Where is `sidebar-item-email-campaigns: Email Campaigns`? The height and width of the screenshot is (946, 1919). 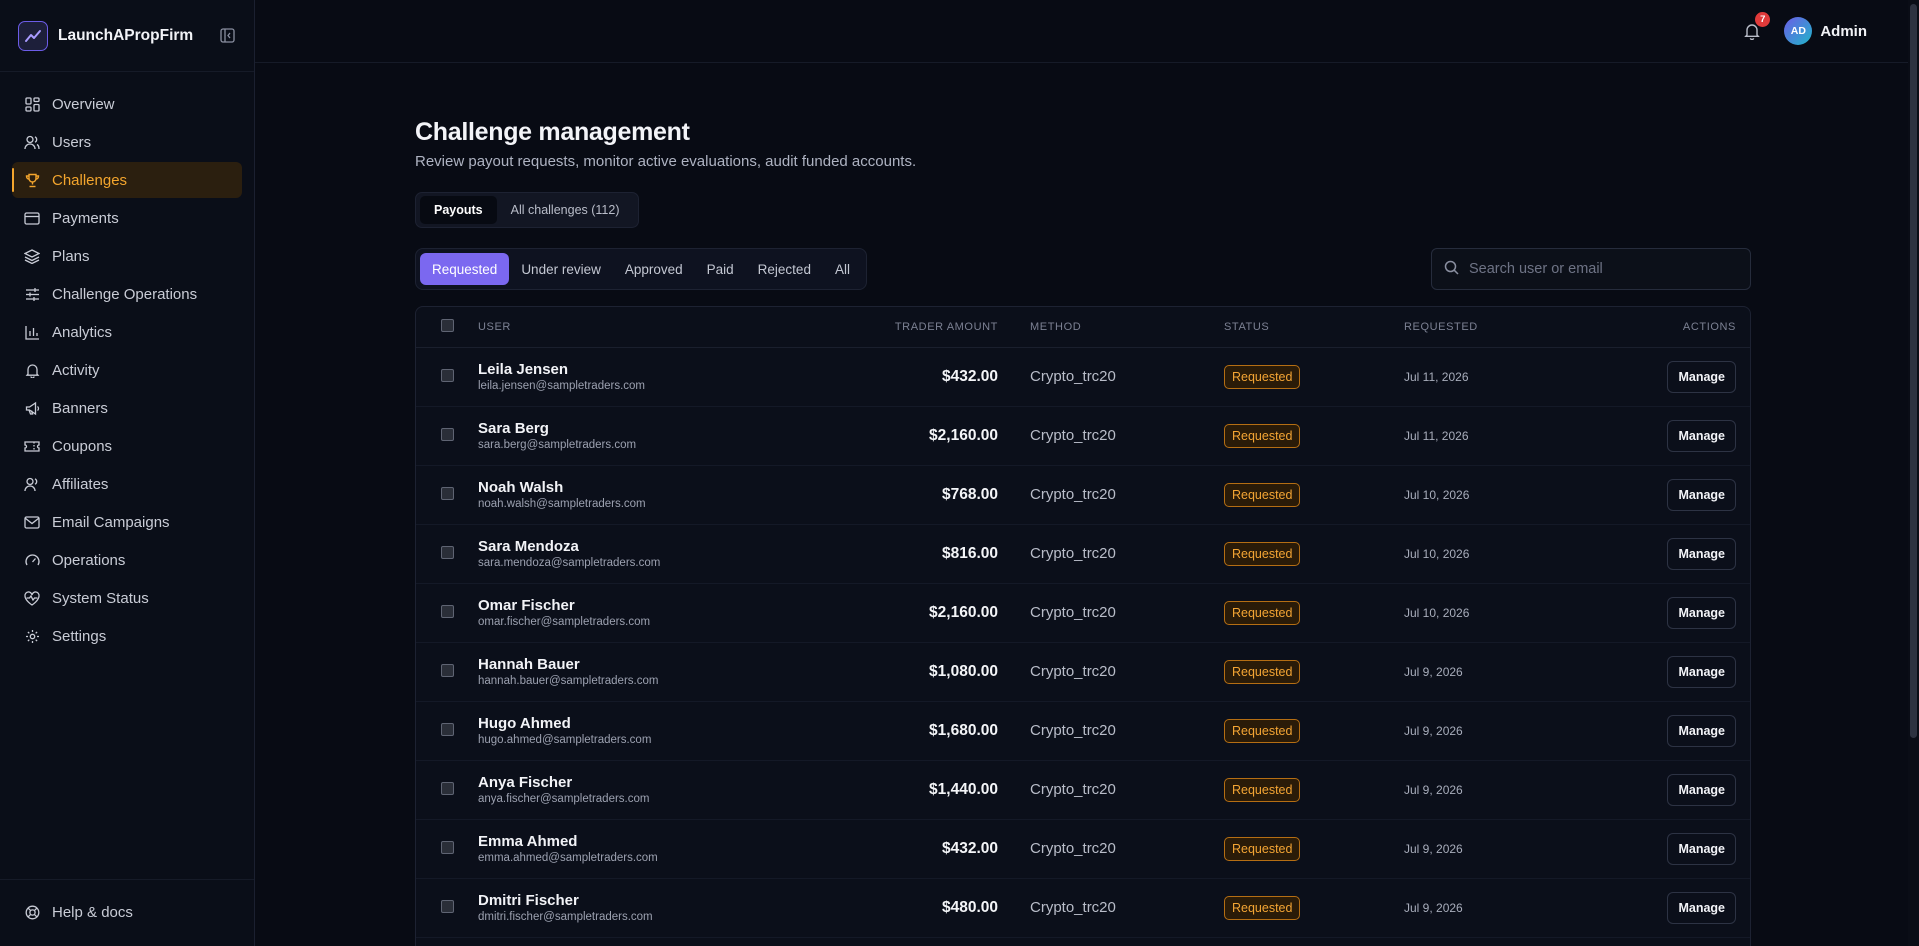 sidebar-item-email-campaigns: Email Campaigns is located at coordinates (127, 522).